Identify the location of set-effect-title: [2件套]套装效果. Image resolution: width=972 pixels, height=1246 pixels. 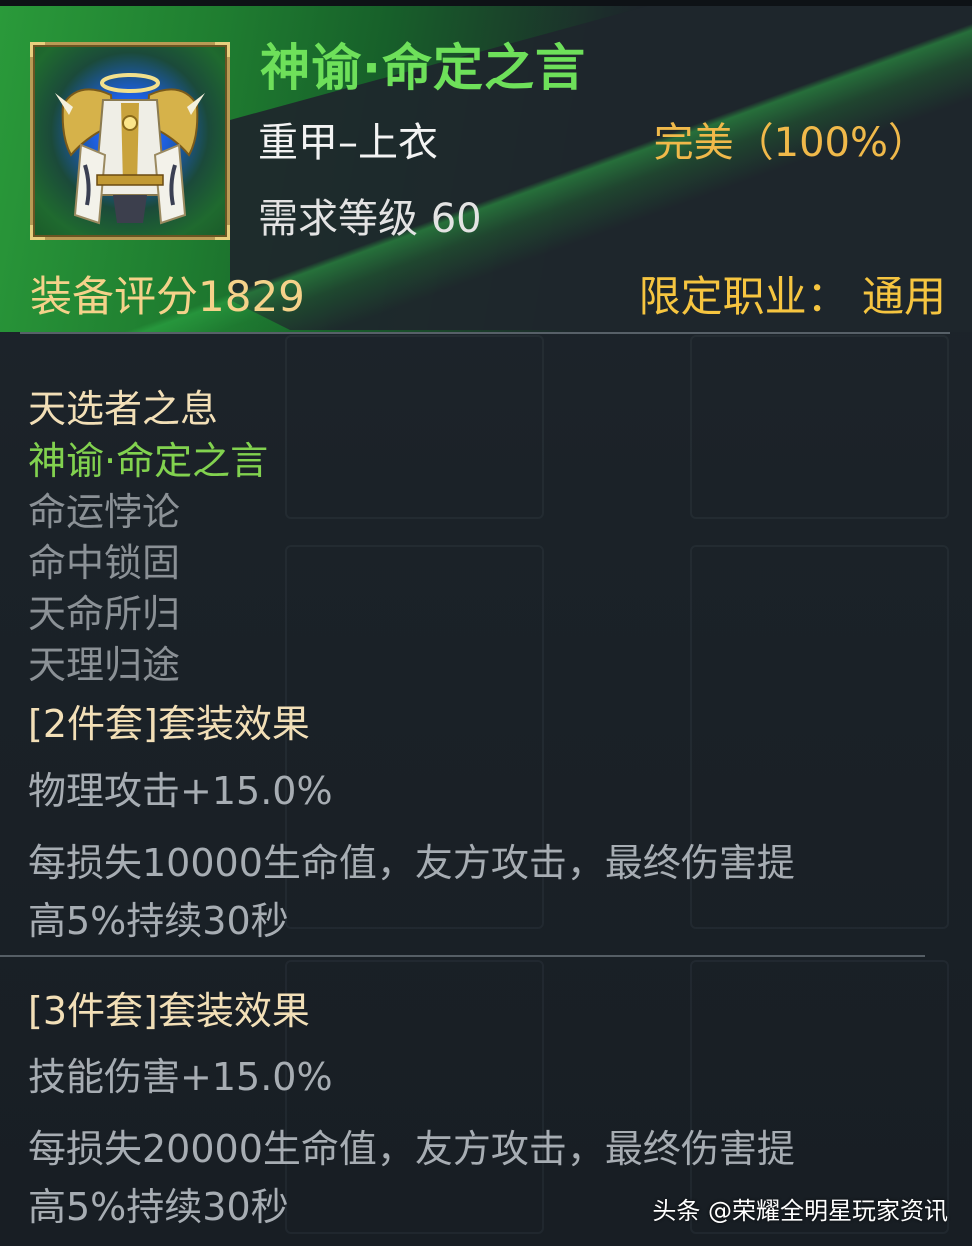
(169, 724).